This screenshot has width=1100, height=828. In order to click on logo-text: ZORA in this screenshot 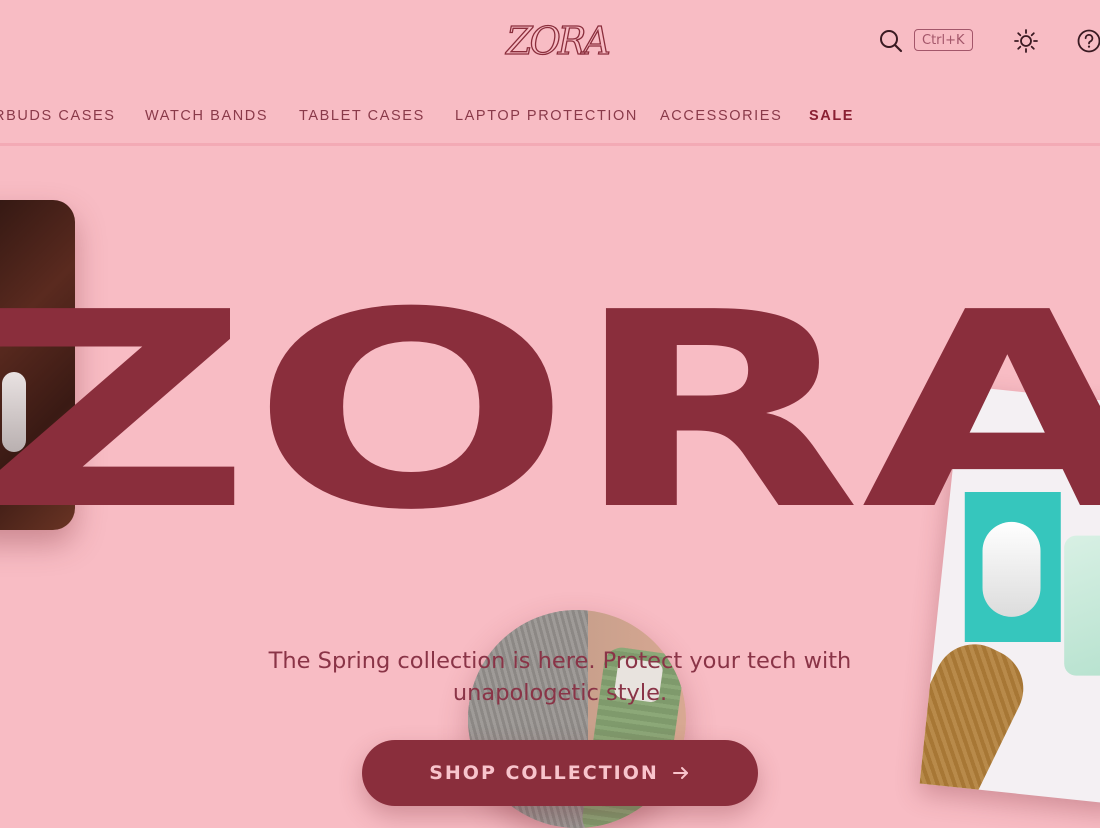, I will do `click(557, 41)`.